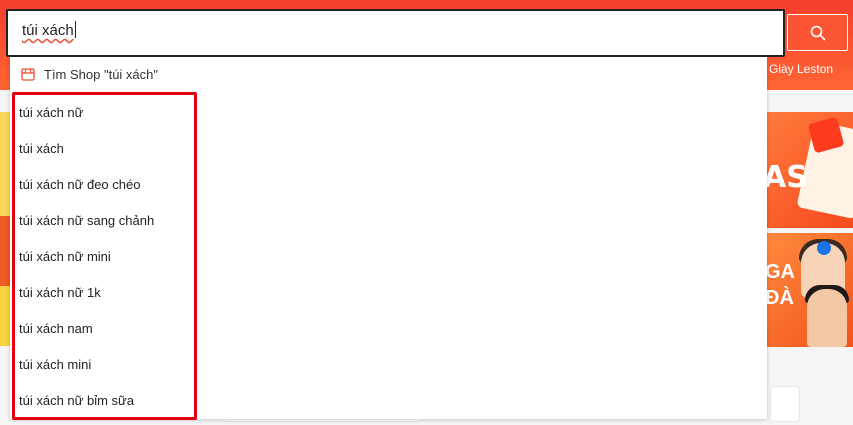  I want to click on suggestion-item: túi xách nữ sang chảnh, so click(388, 220).